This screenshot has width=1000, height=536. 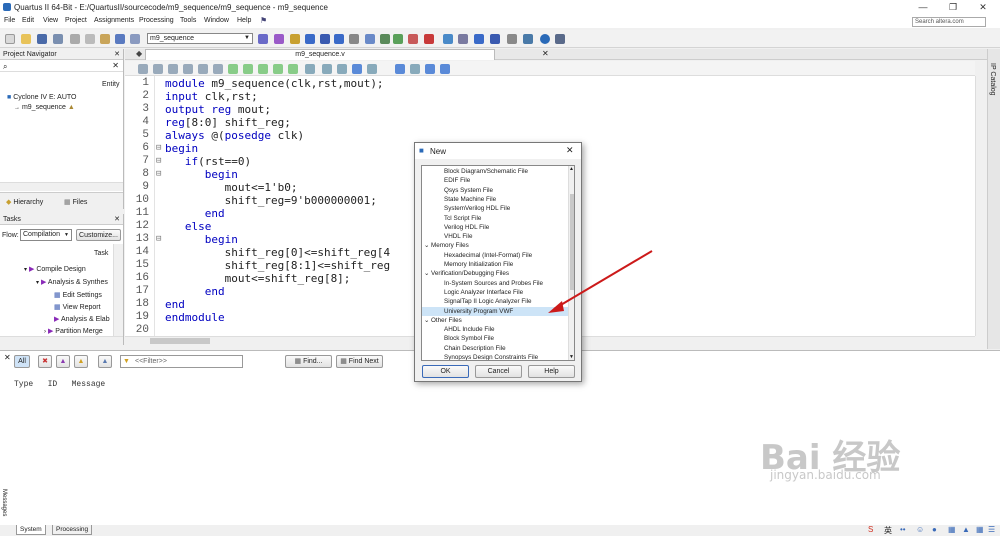 What do you see at coordinates (495, 39) in the screenshot?
I see `gate-simulation-icon` at bounding box center [495, 39].